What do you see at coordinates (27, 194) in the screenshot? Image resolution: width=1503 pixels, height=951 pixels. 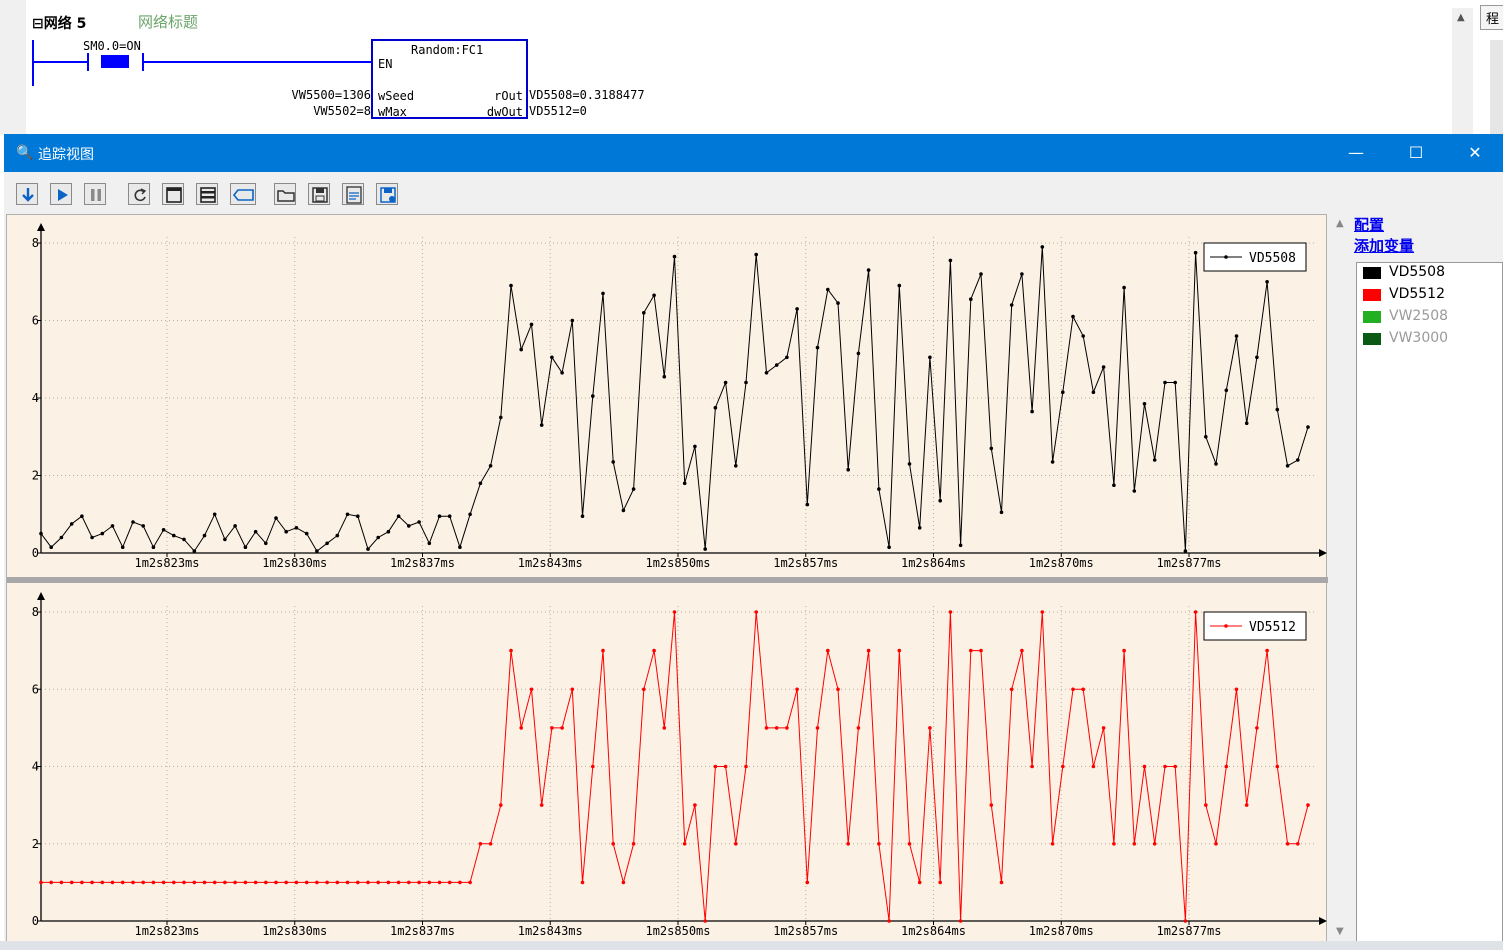 I see `download-icon` at bounding box center [27, 194].